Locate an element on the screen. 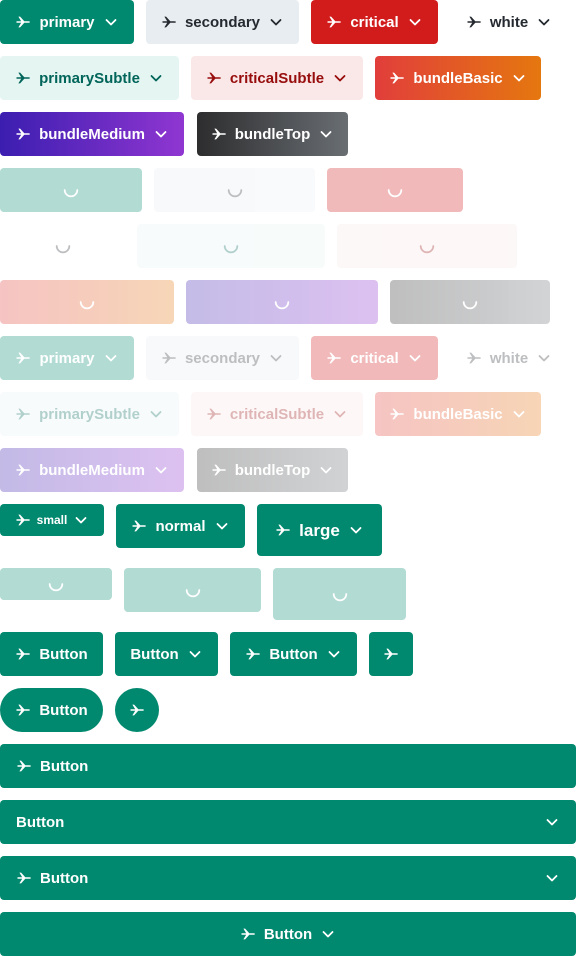 This screenshot has height=956, width=576. normal-button: normal is located at coordinates (180, 526).